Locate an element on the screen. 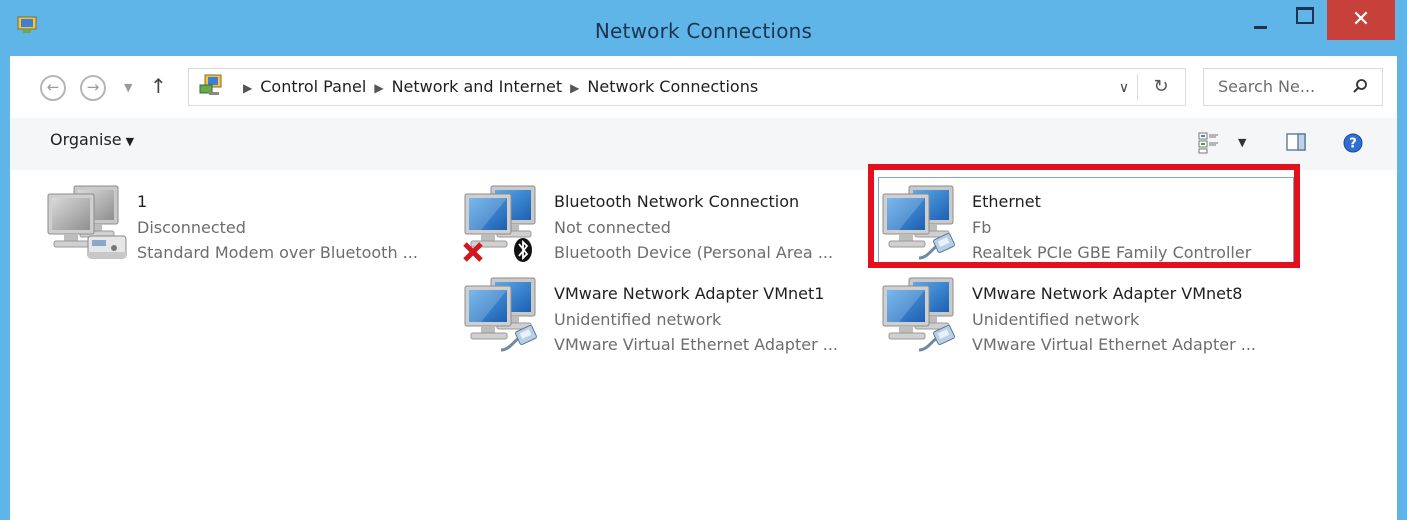  chevron-down-icon: ▼ is located at coordinates (130, 141).